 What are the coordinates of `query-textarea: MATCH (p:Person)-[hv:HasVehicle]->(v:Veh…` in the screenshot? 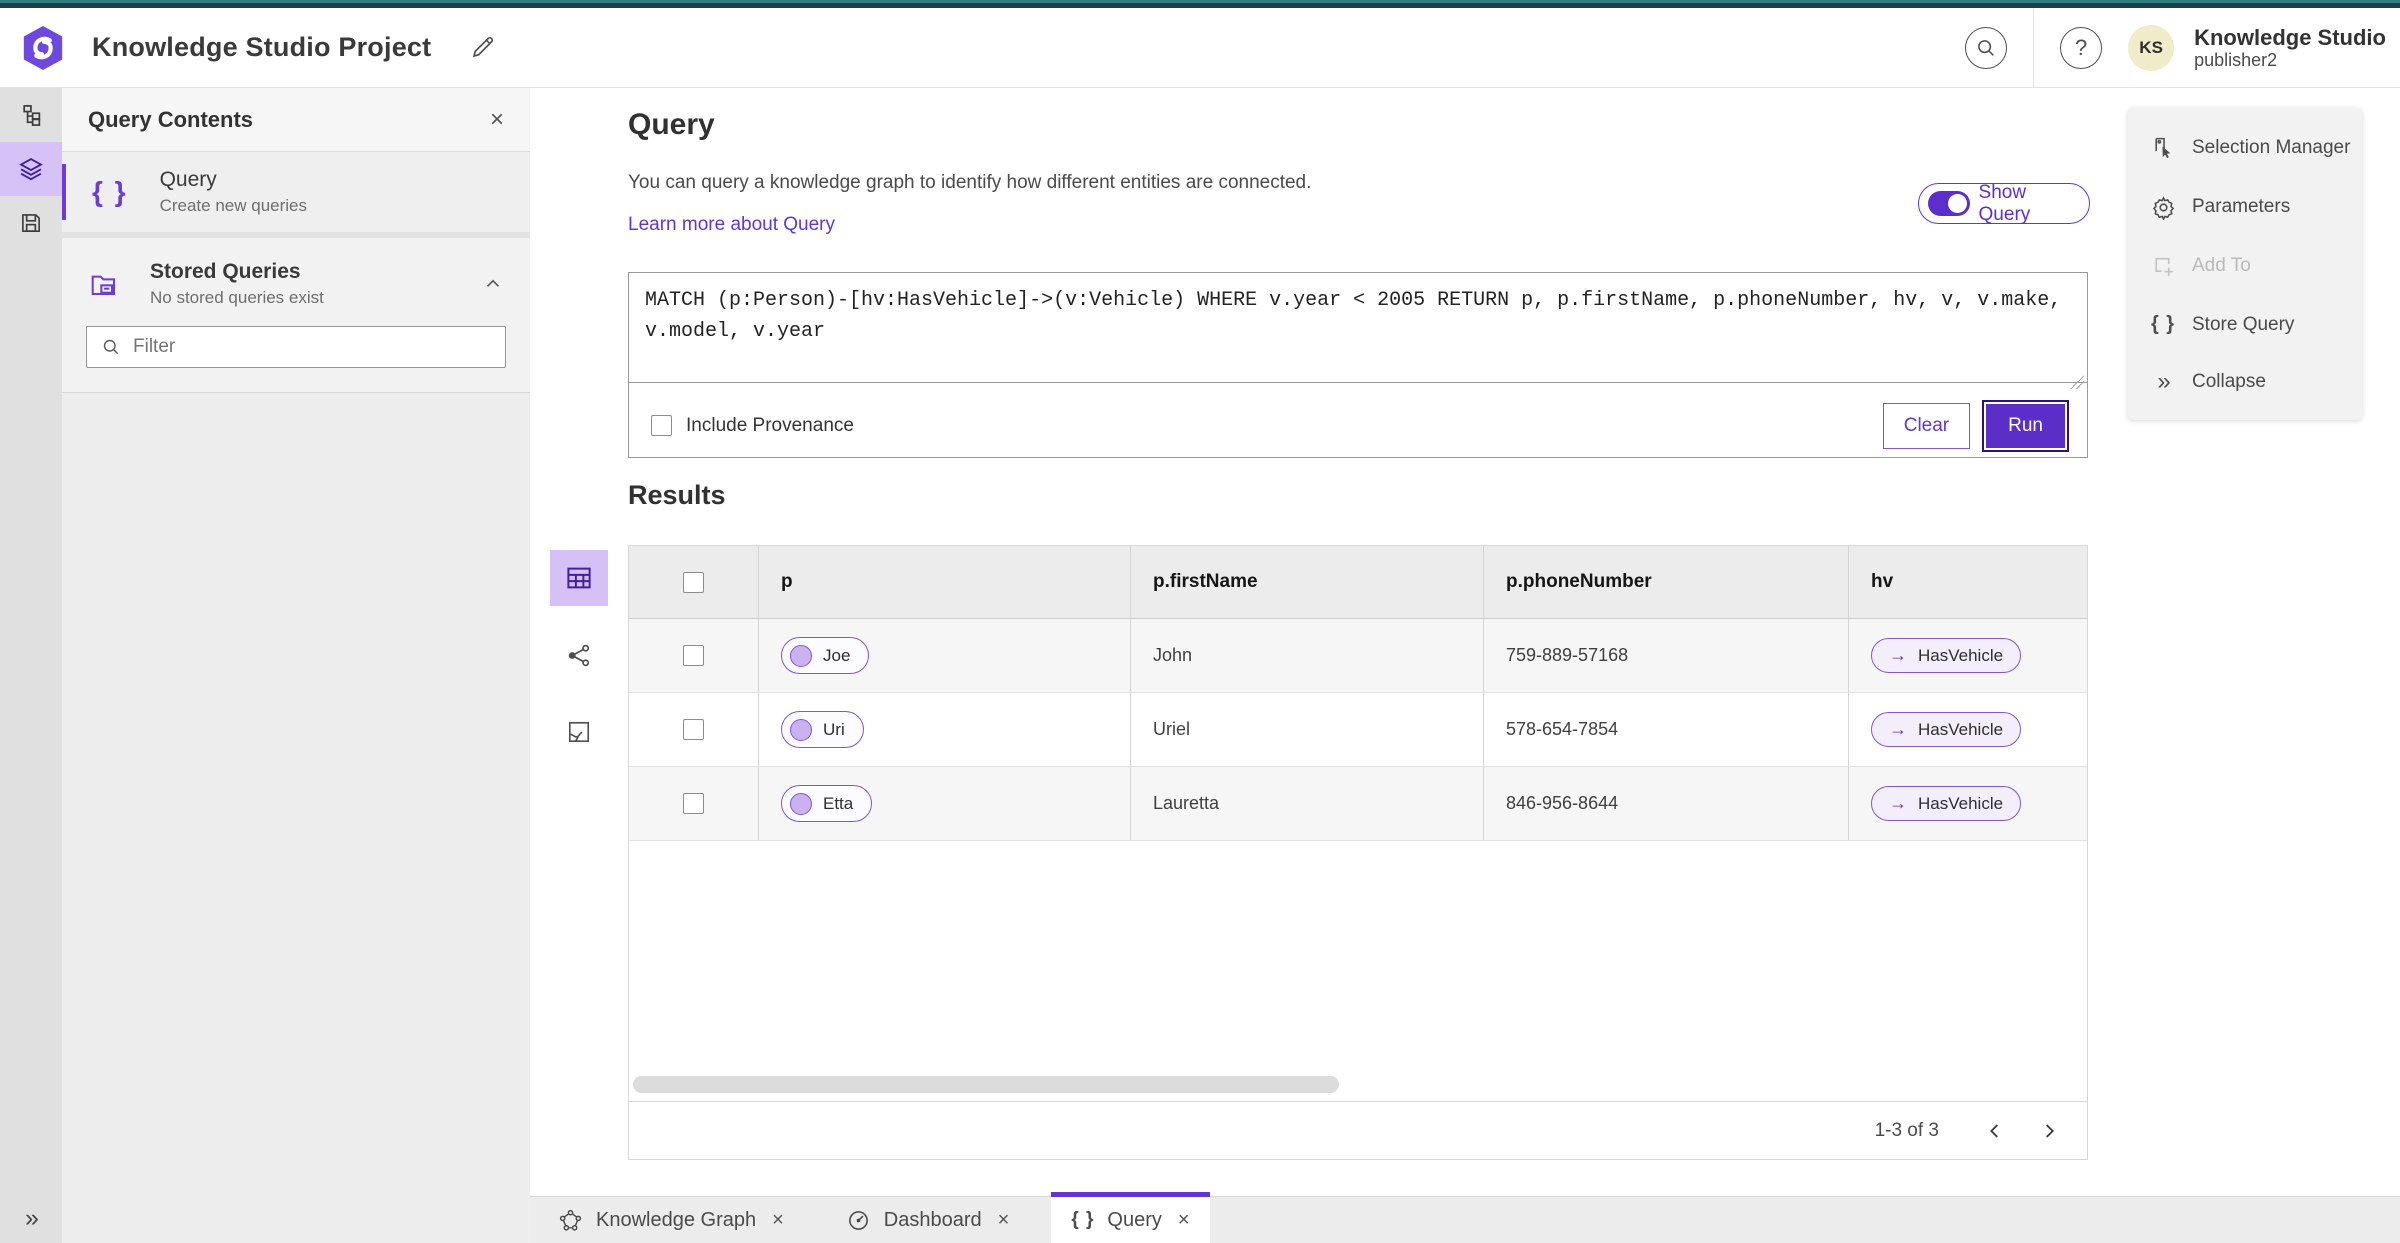 It's located at (1358, 328).